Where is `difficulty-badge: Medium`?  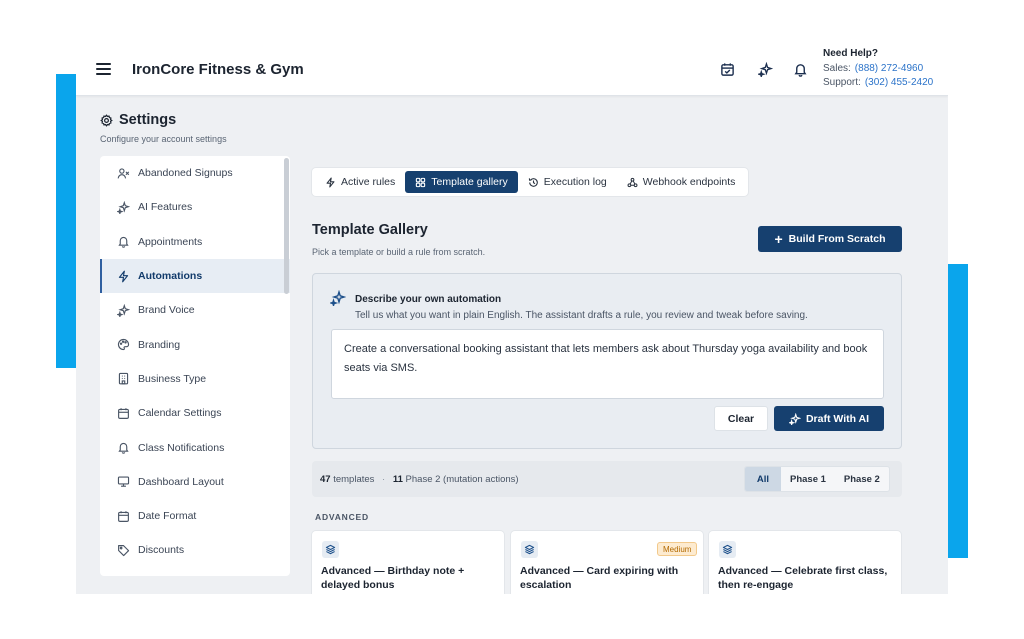 difficulty-badge: Medium is located at coordinates (677, 549).